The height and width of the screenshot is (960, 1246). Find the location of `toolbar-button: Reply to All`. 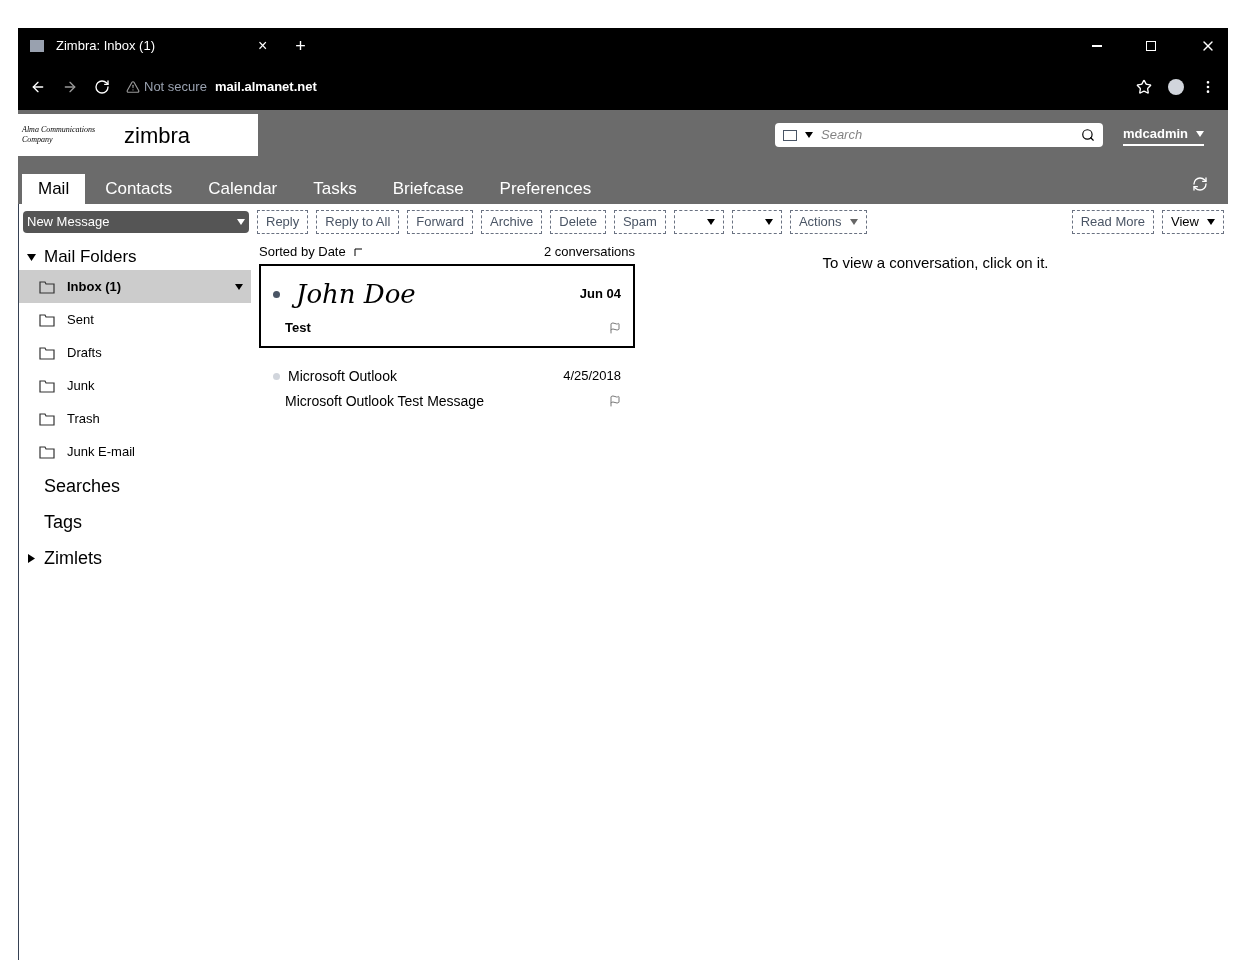

toolbar-button: Reply to All is located at coordinates (358, 222).